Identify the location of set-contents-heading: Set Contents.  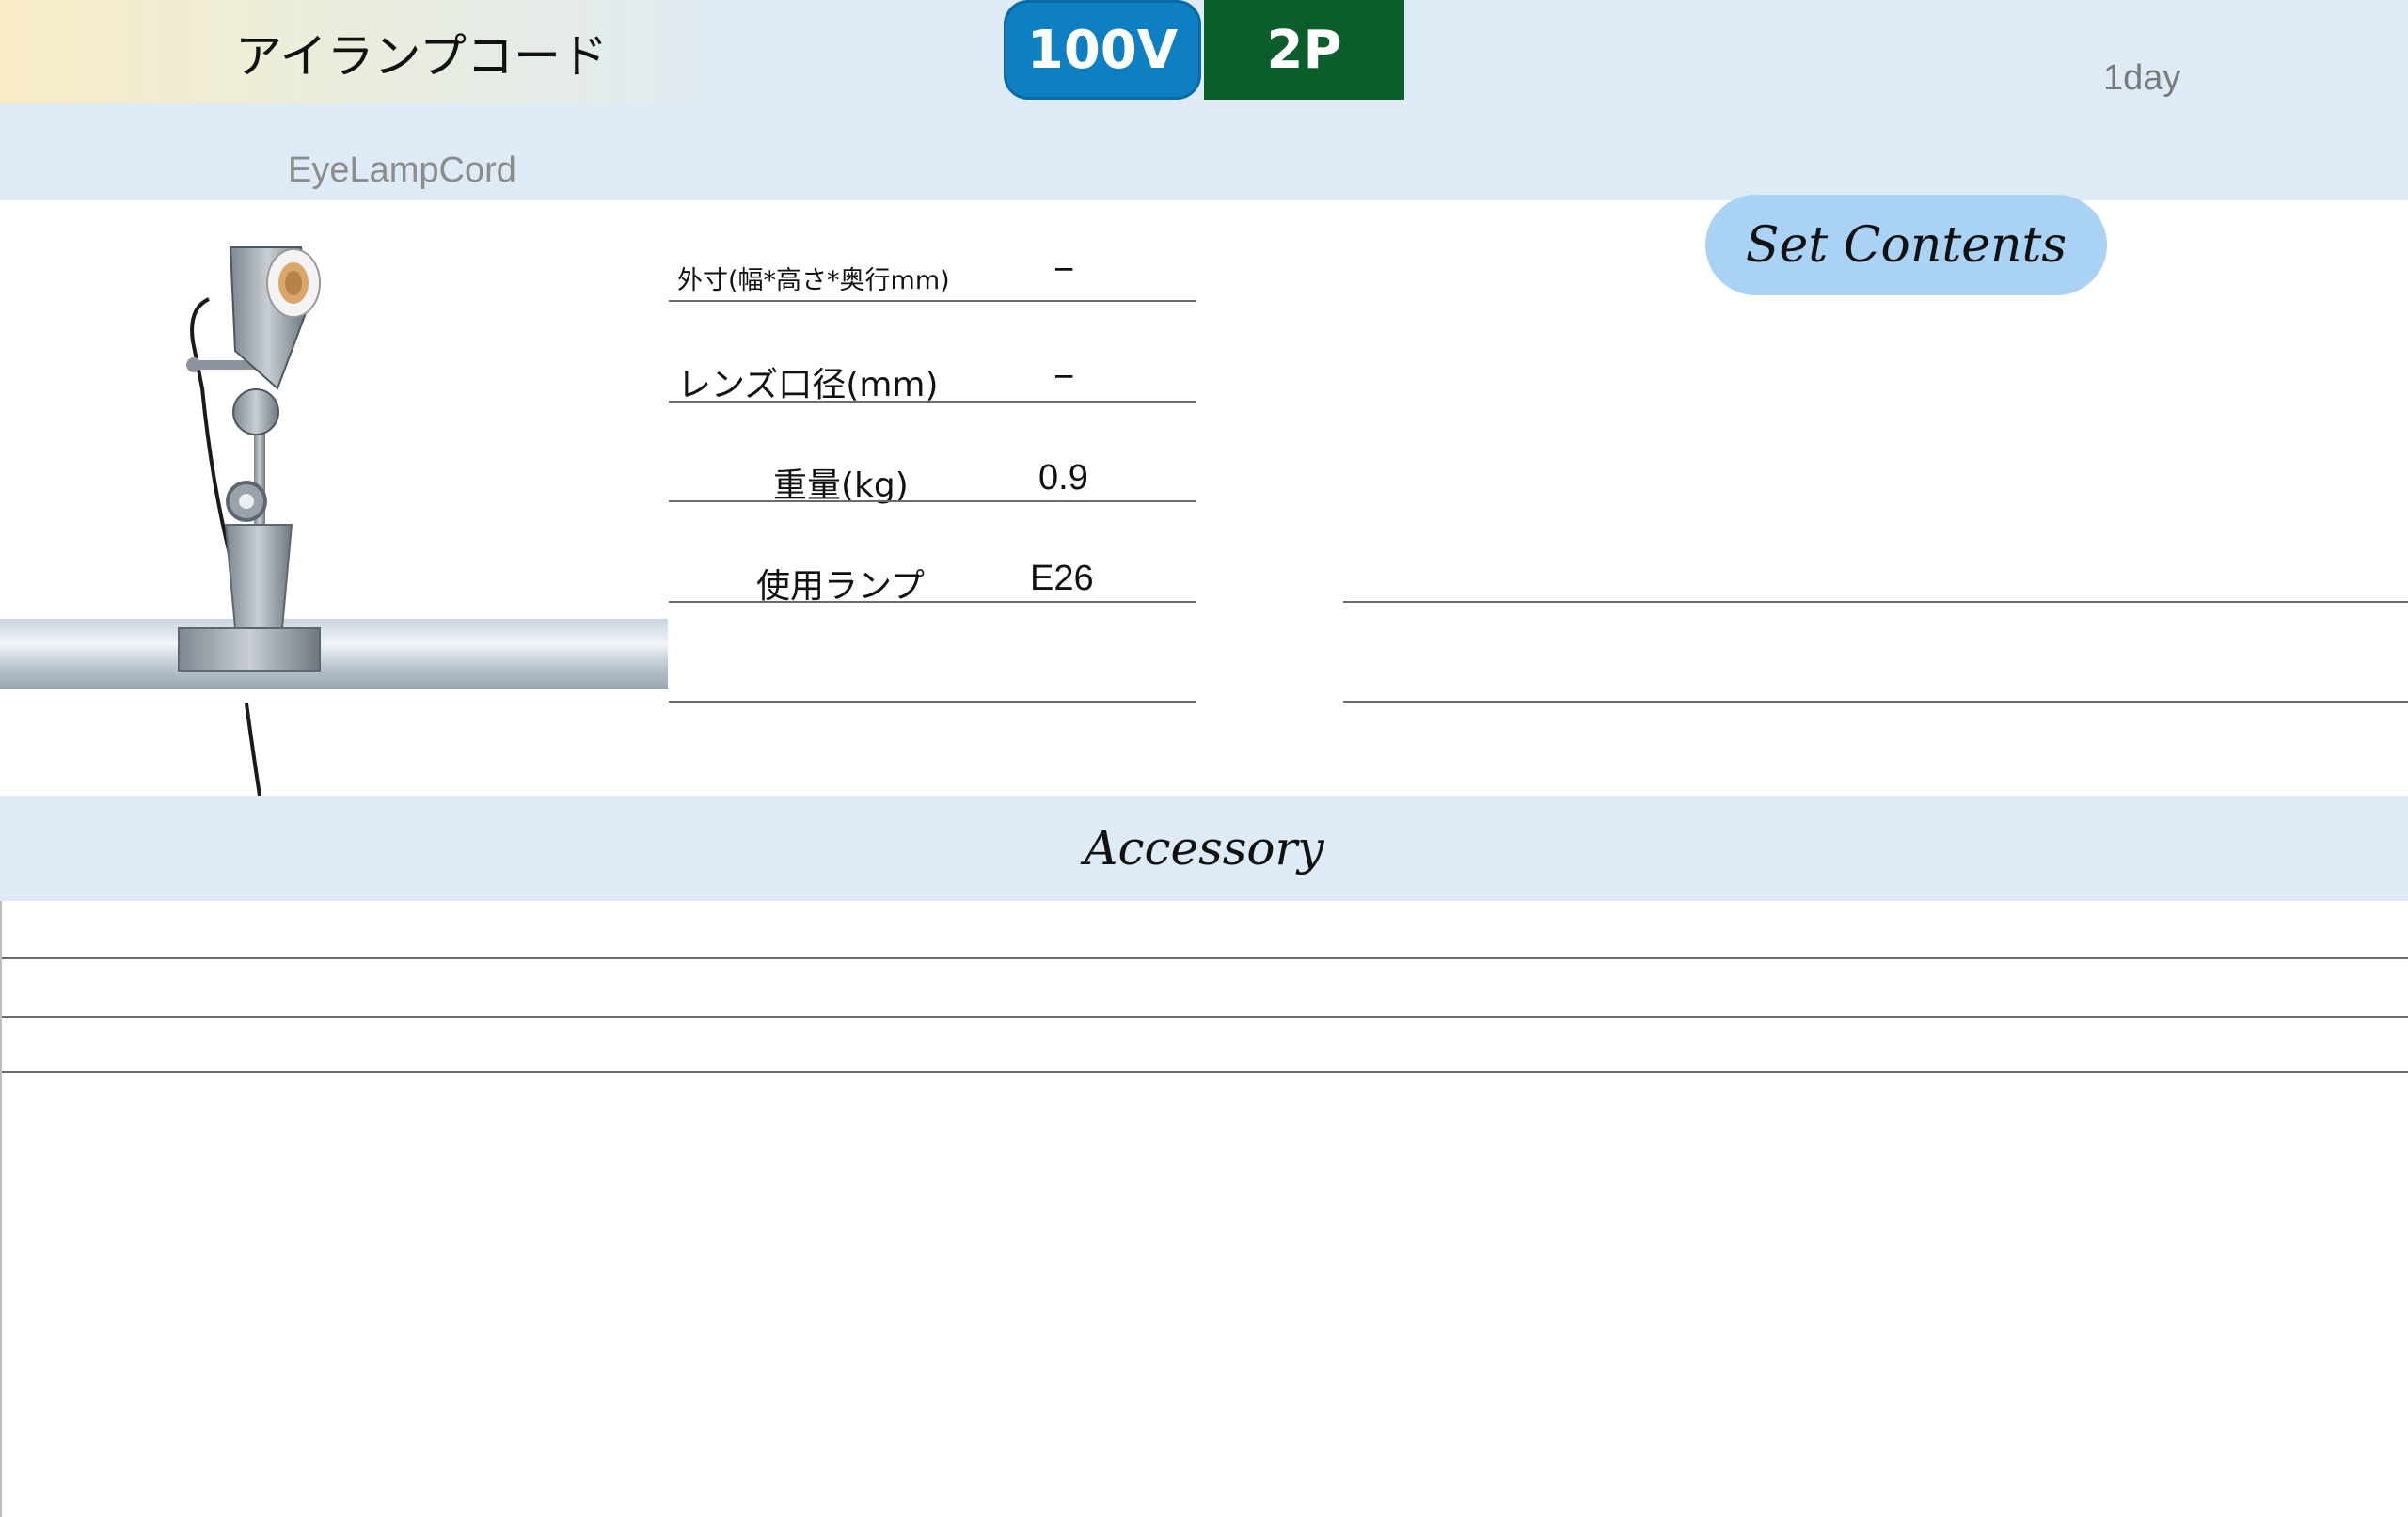
(1906, 245).